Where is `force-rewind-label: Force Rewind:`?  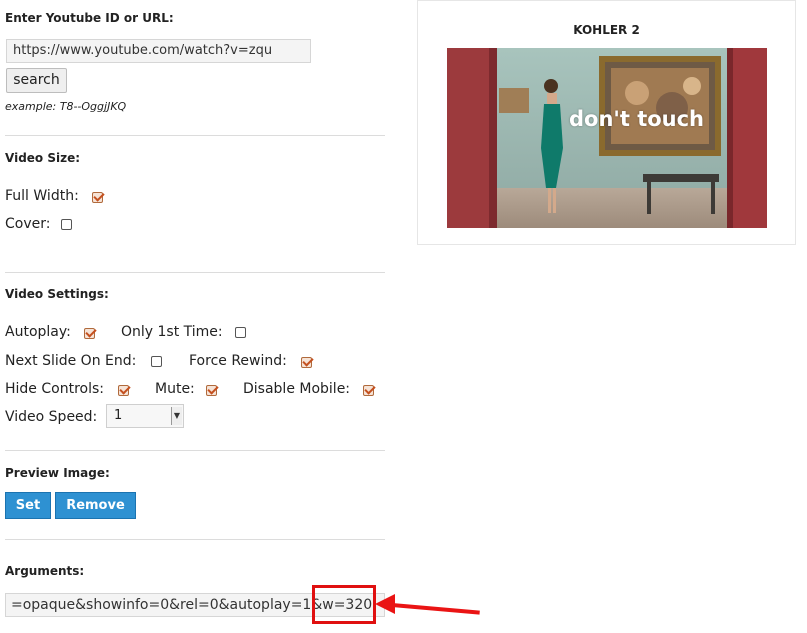
force-rewind-label: Force Rewind: is located at coordinates (238, 361).